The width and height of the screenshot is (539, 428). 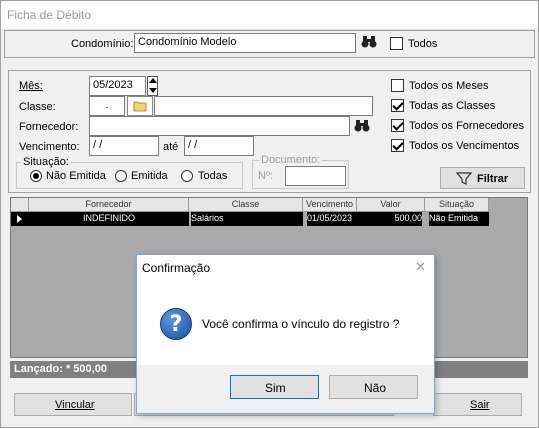 I want to click on vincular-button: Vincular, so click(x=73, y=404).